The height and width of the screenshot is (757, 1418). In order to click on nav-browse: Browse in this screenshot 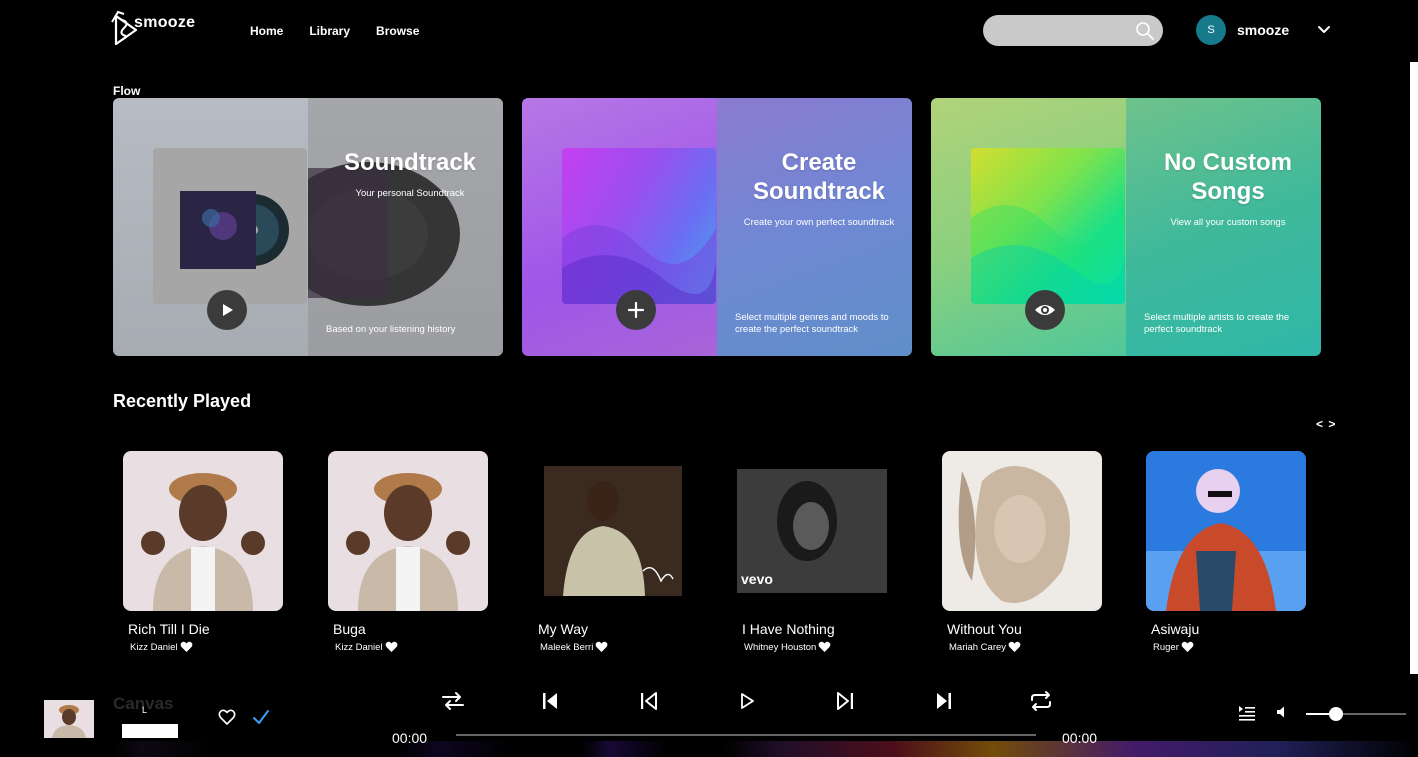, I will do `click(397, 31)`.